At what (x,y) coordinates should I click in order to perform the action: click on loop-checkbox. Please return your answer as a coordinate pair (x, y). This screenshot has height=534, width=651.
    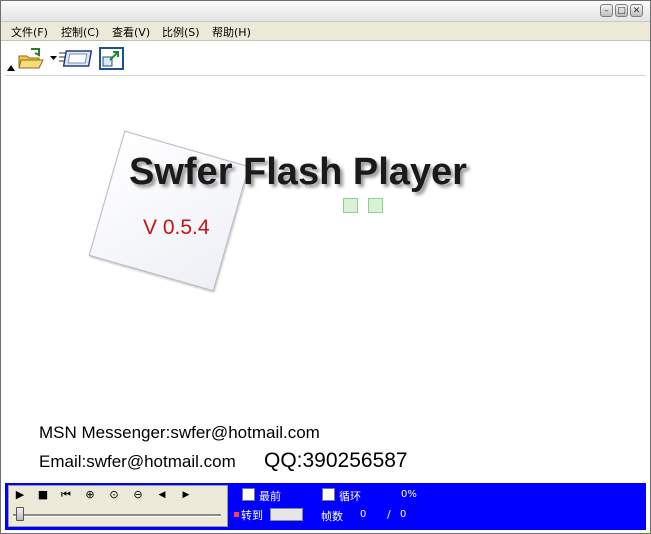
    Looking at the image, I should click on (328, 494).